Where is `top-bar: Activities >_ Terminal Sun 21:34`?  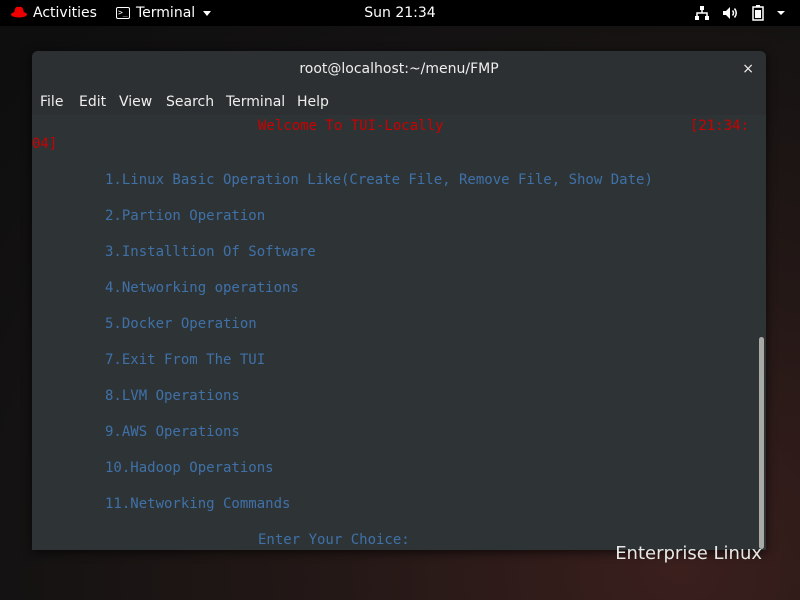 top-bar: Activities >_ Terminal Sun 21:34 is located at coordinates (400, 13).